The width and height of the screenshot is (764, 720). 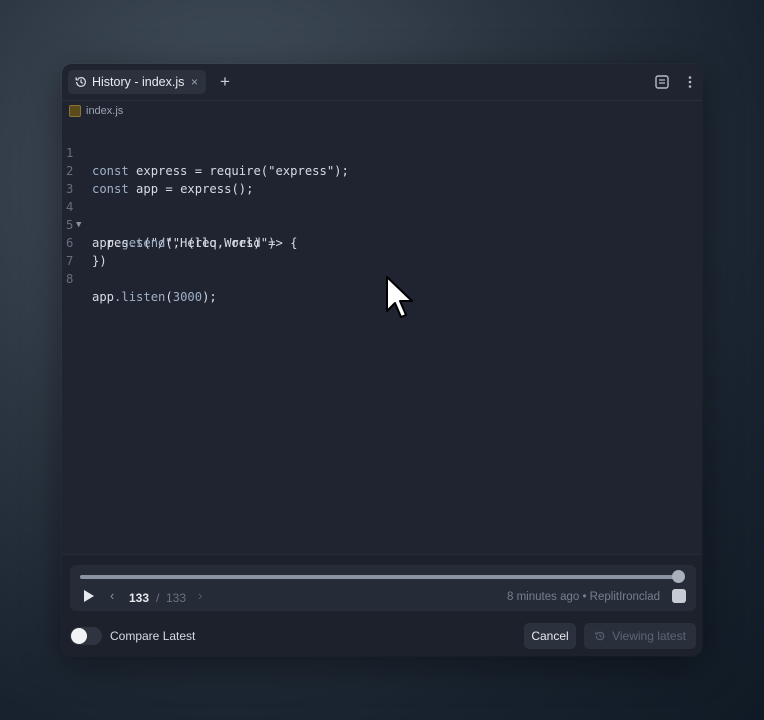 What do you see at coordinates (104, 111) in the screenshot?
I see `file-name: index.js` at bounding box center [104, 111].